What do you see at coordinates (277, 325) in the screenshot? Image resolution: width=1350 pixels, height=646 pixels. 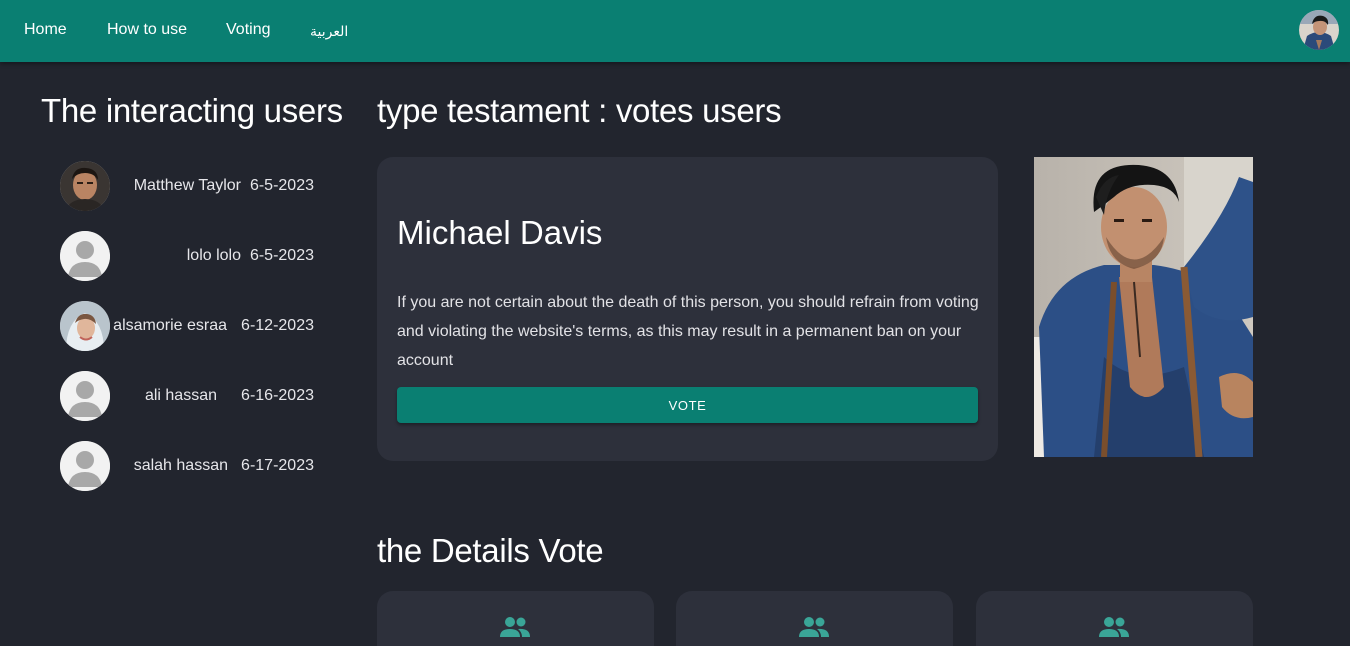 I see `user-date: 6-12-2023` at bounding box center [277, 325].